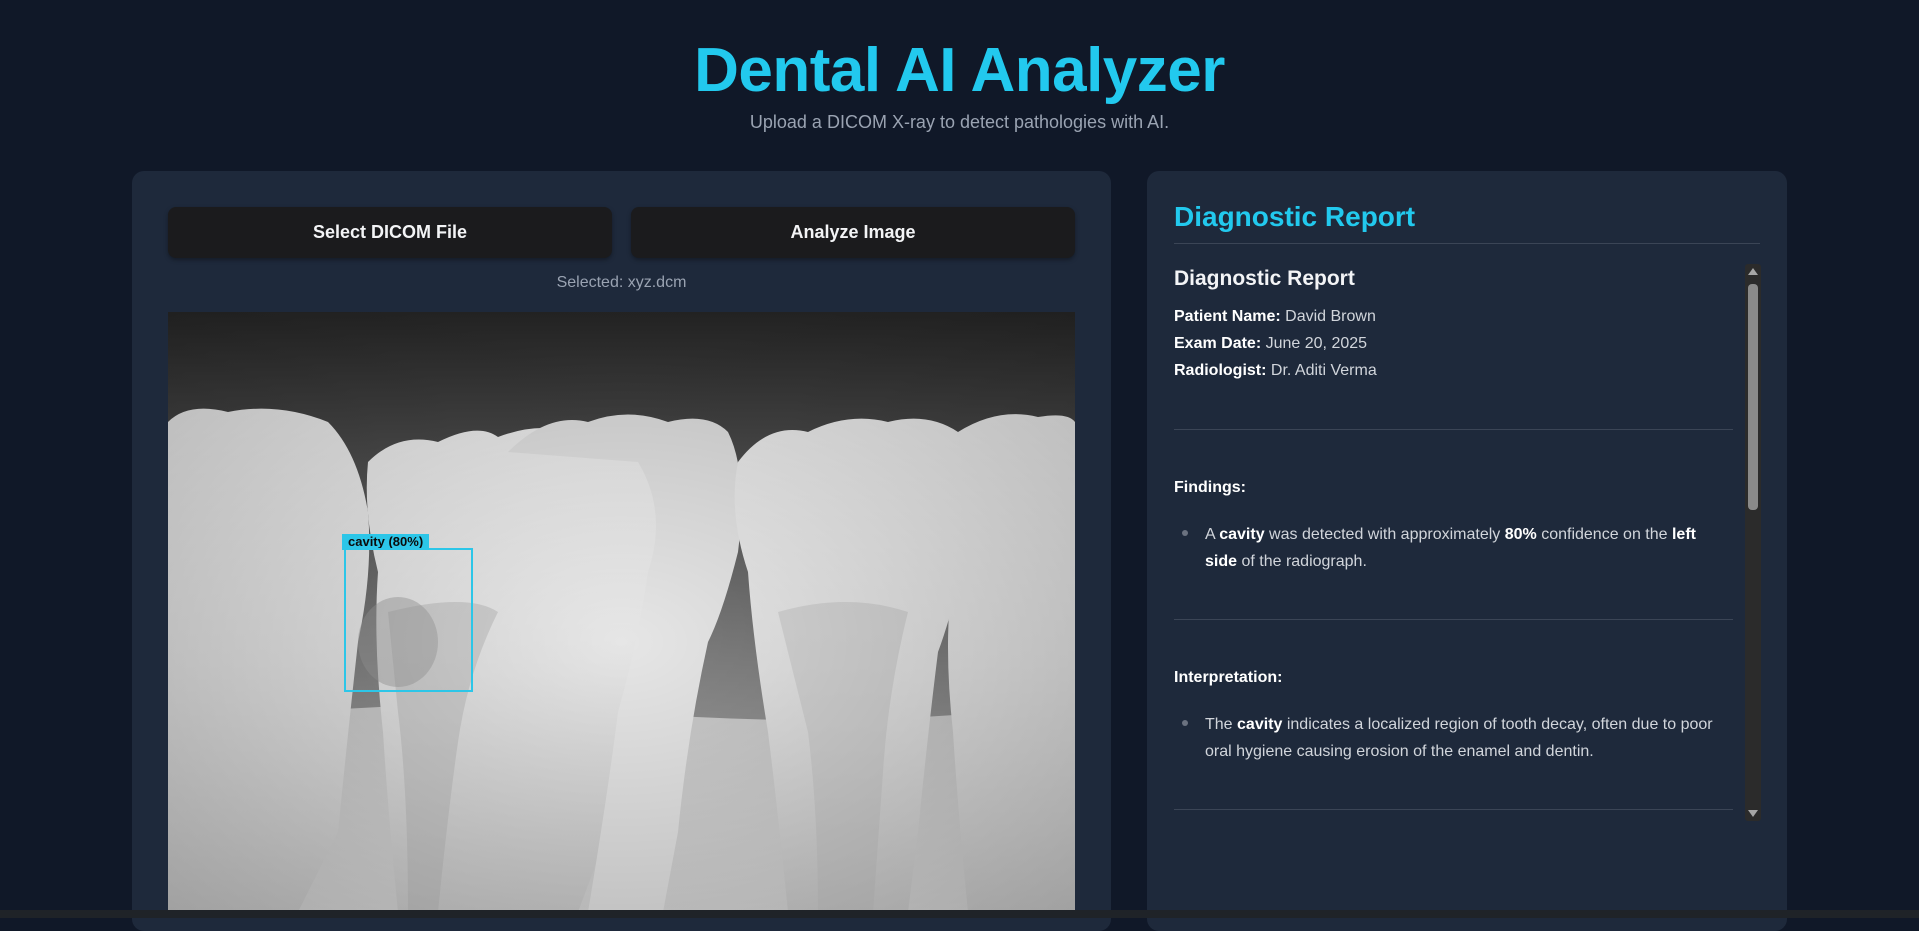 The image size is (1919, 931). What do you see at coordinates (959, 914) in the screenshot?
I see `bottom-bar` at bounding box center [959, 914].